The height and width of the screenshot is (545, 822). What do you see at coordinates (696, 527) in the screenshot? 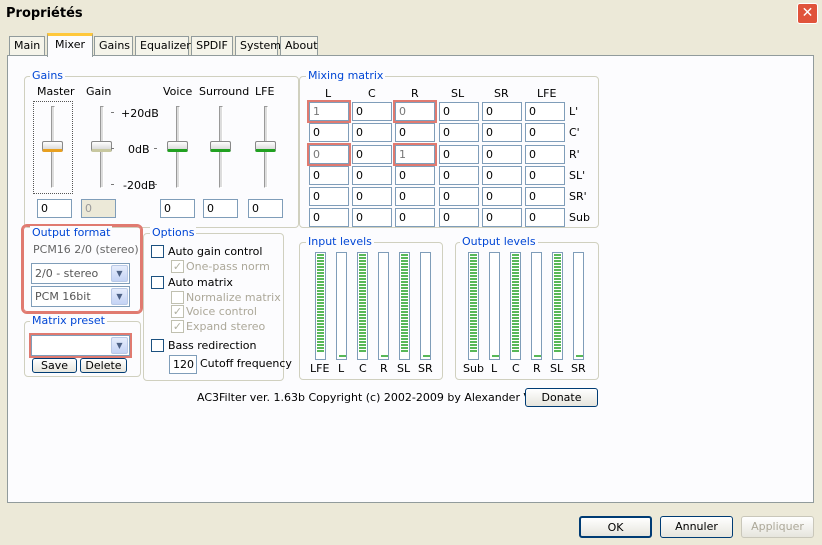
I see `cancel-button: Annuler` at bounding box center [696, 527].